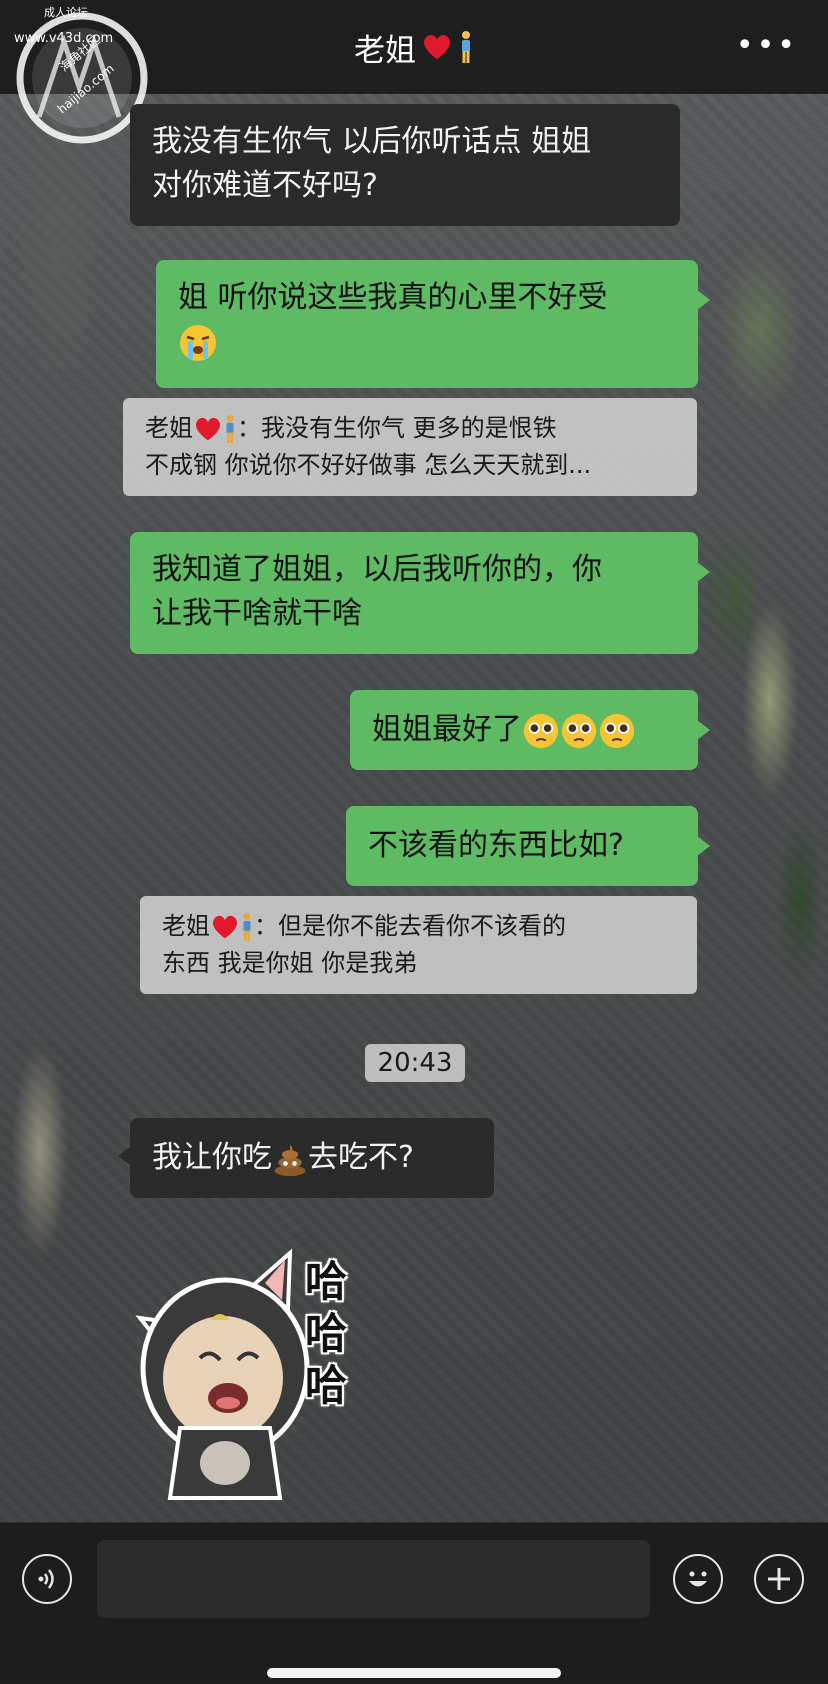 The width and height of the screenshot is (828, 1684). What do you see at coordinates (405, 165) in the screenshot?
I see `incoming-message: 我没有生你气 以后你听话点 姐姐 对你难道不好吗?` at bounding box center [405, 165].